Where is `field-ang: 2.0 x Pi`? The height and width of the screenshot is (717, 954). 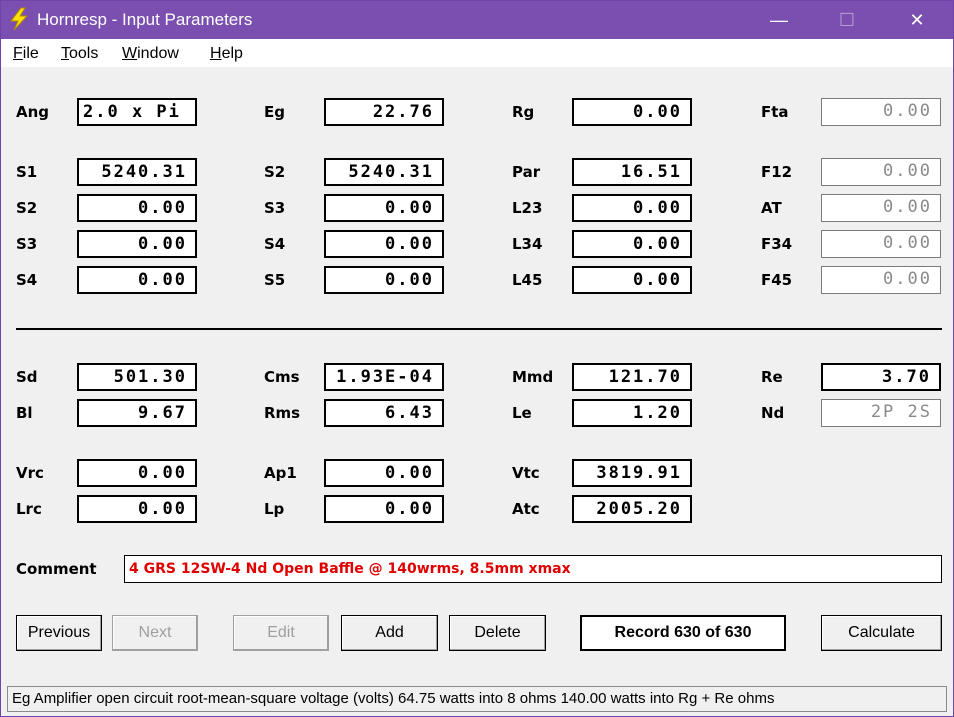 field-ang: 2.0 x Pi is located at coordinates (137, 112).